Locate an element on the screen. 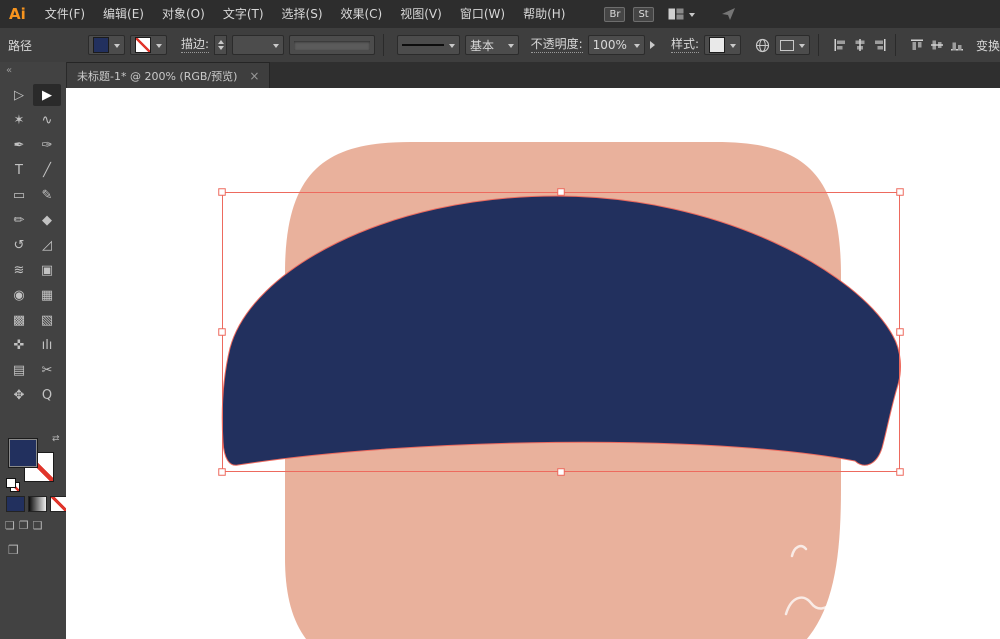 The image size is (1000, 639). width-profile-preview is located at coordinates (332, 45).